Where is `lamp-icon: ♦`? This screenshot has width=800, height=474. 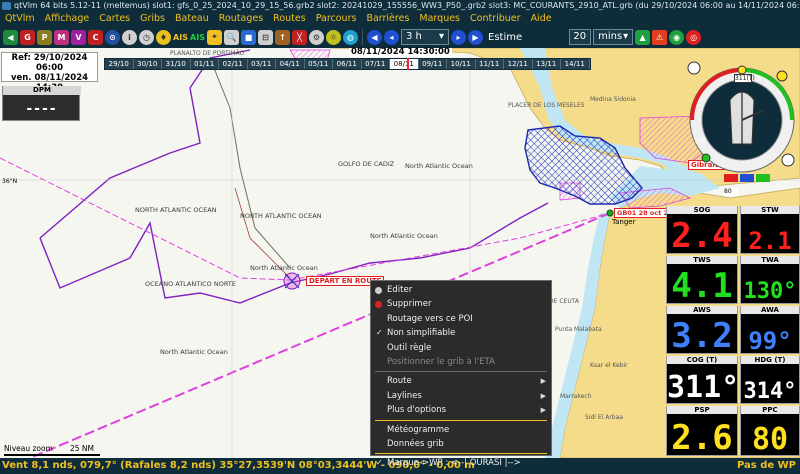
lamp-icon: ♦ is located at coordinates (163, 37).